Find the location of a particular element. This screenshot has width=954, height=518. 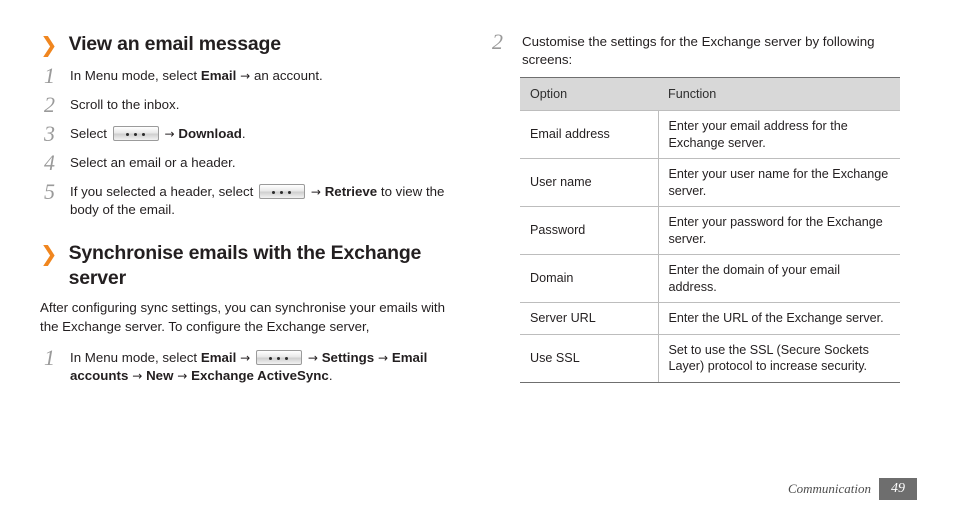

step-bold-term: Download is located at coordinates (210, 133).